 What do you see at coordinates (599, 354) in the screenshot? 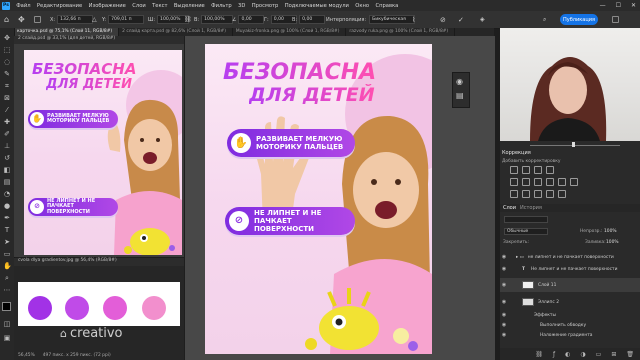
I see `new-group-icon: ▭` at bounding box center [599, 354].